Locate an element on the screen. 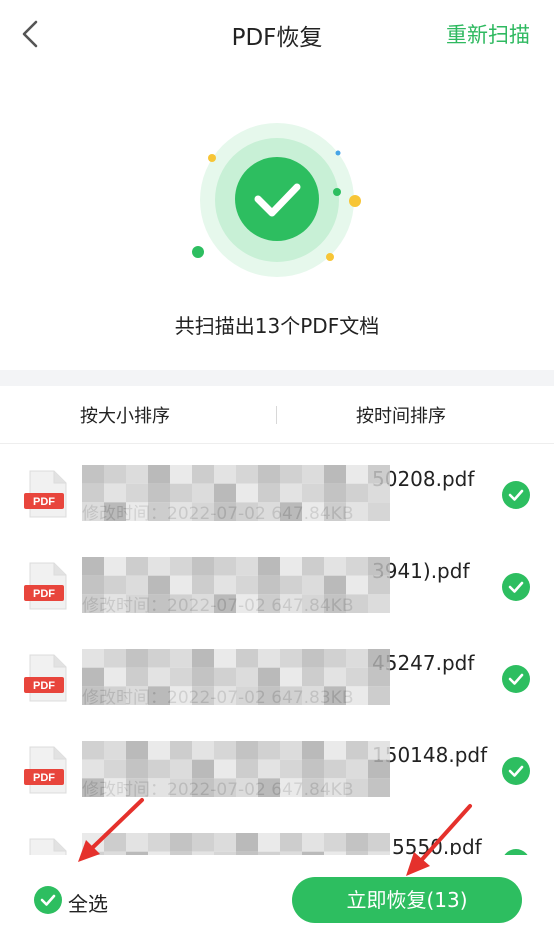 The image size is (554, 943). file-name: 5550.pdf is located at coordinates (437, 845).